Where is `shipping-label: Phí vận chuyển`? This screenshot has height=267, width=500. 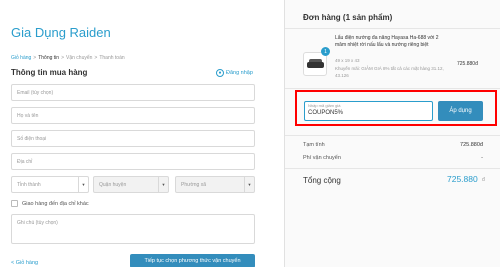 shipping-label: Phí vận chuyển is located at coordinates (322, 158).